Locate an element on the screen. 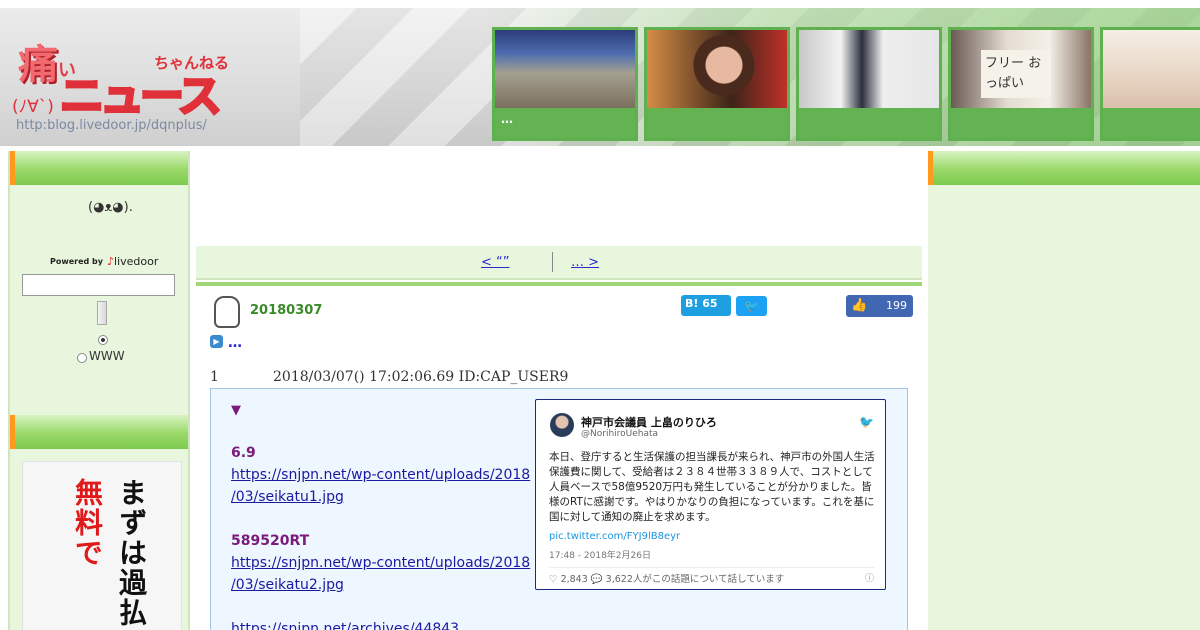 The image size is (1200, 630). sidebar-emoji-link: (◕ᴥ◕). is located at coordinates (110, 207).